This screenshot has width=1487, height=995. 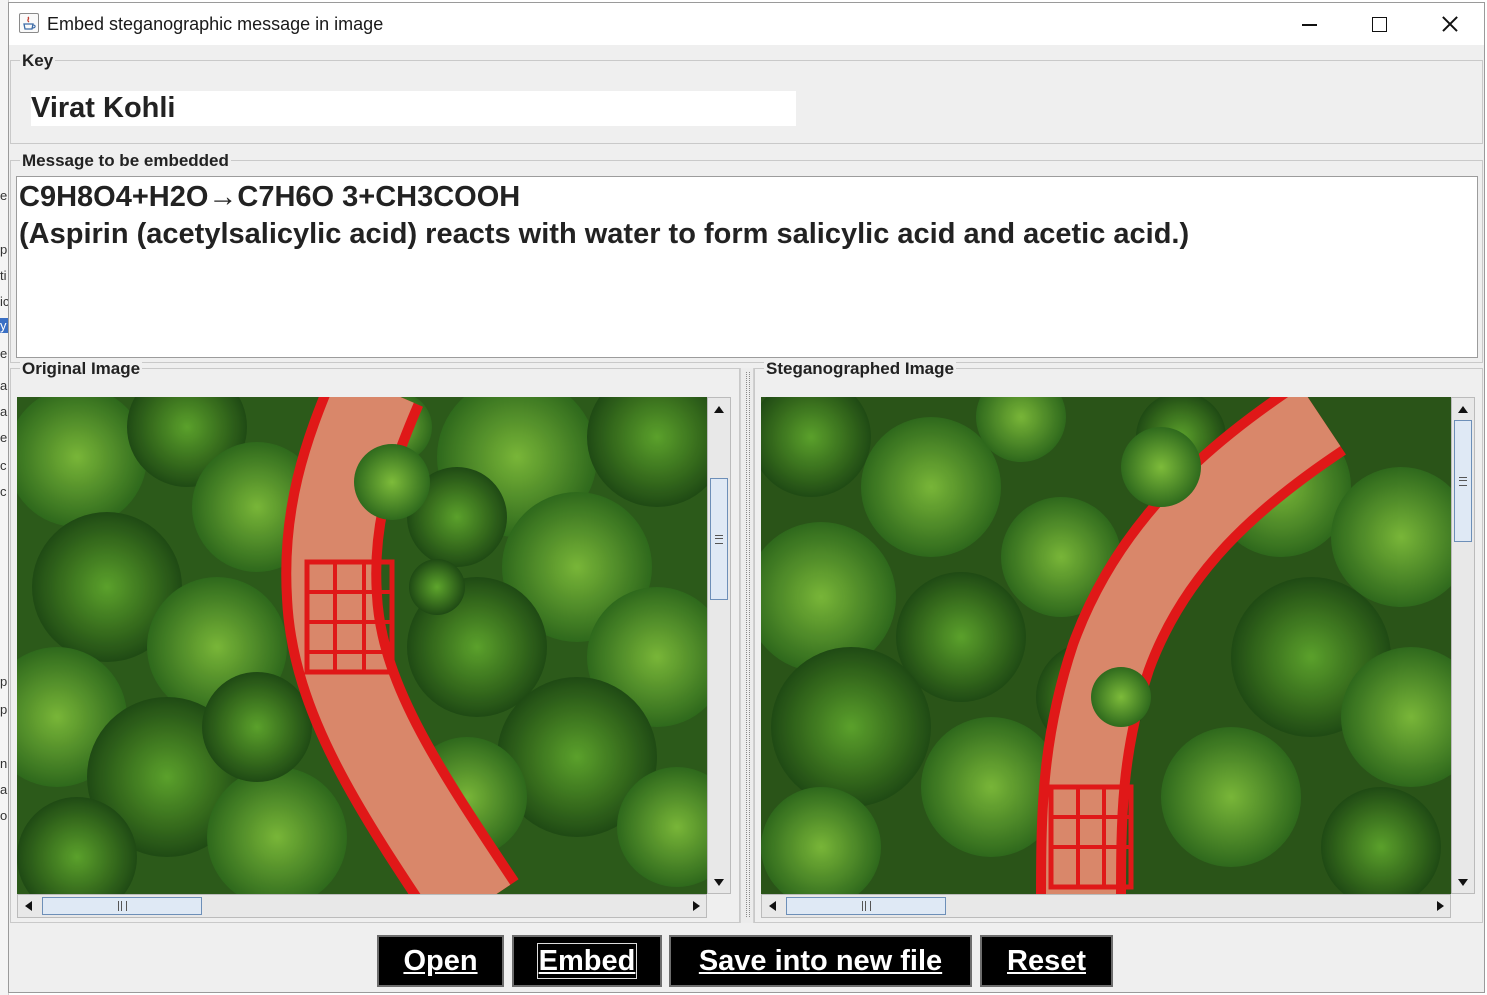 What do you see at coordinates (1046, 961) in the screenshot?
I see `reset-button: Reset` at bounding box center [1046, 961].